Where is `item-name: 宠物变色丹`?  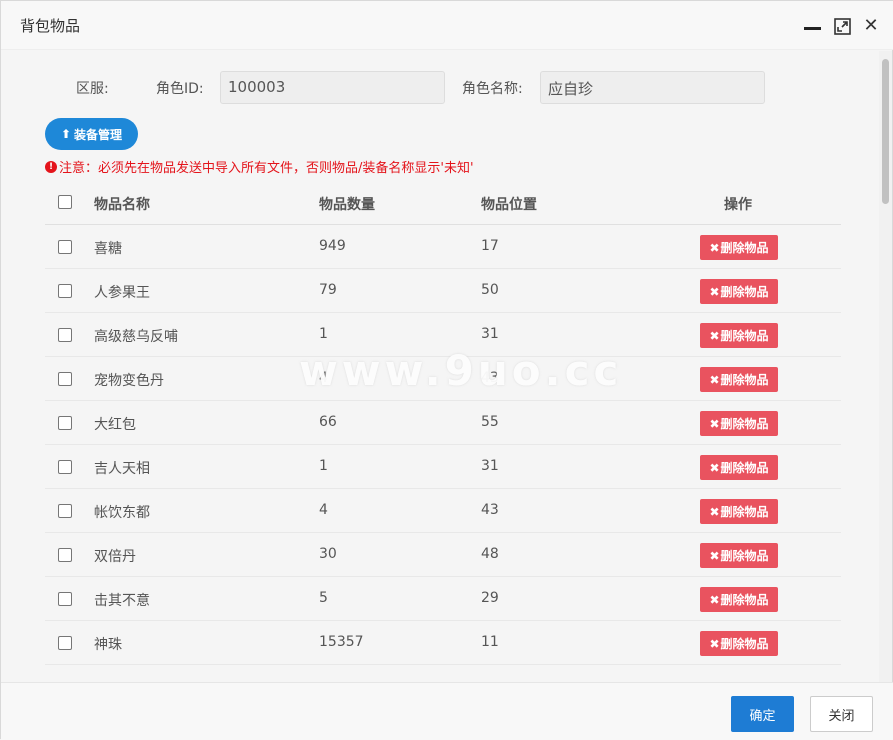 item-name: 宠物变色丹 is located at coordinates (129, 381).